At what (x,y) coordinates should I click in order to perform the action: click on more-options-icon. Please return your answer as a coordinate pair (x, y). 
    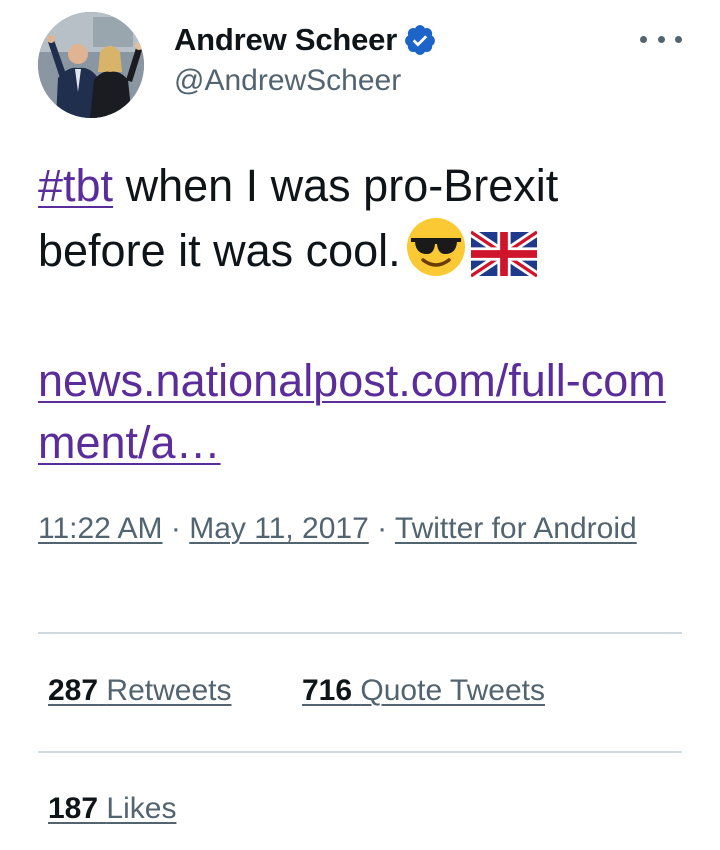
    Looking at the image, I should click on (661, 39).